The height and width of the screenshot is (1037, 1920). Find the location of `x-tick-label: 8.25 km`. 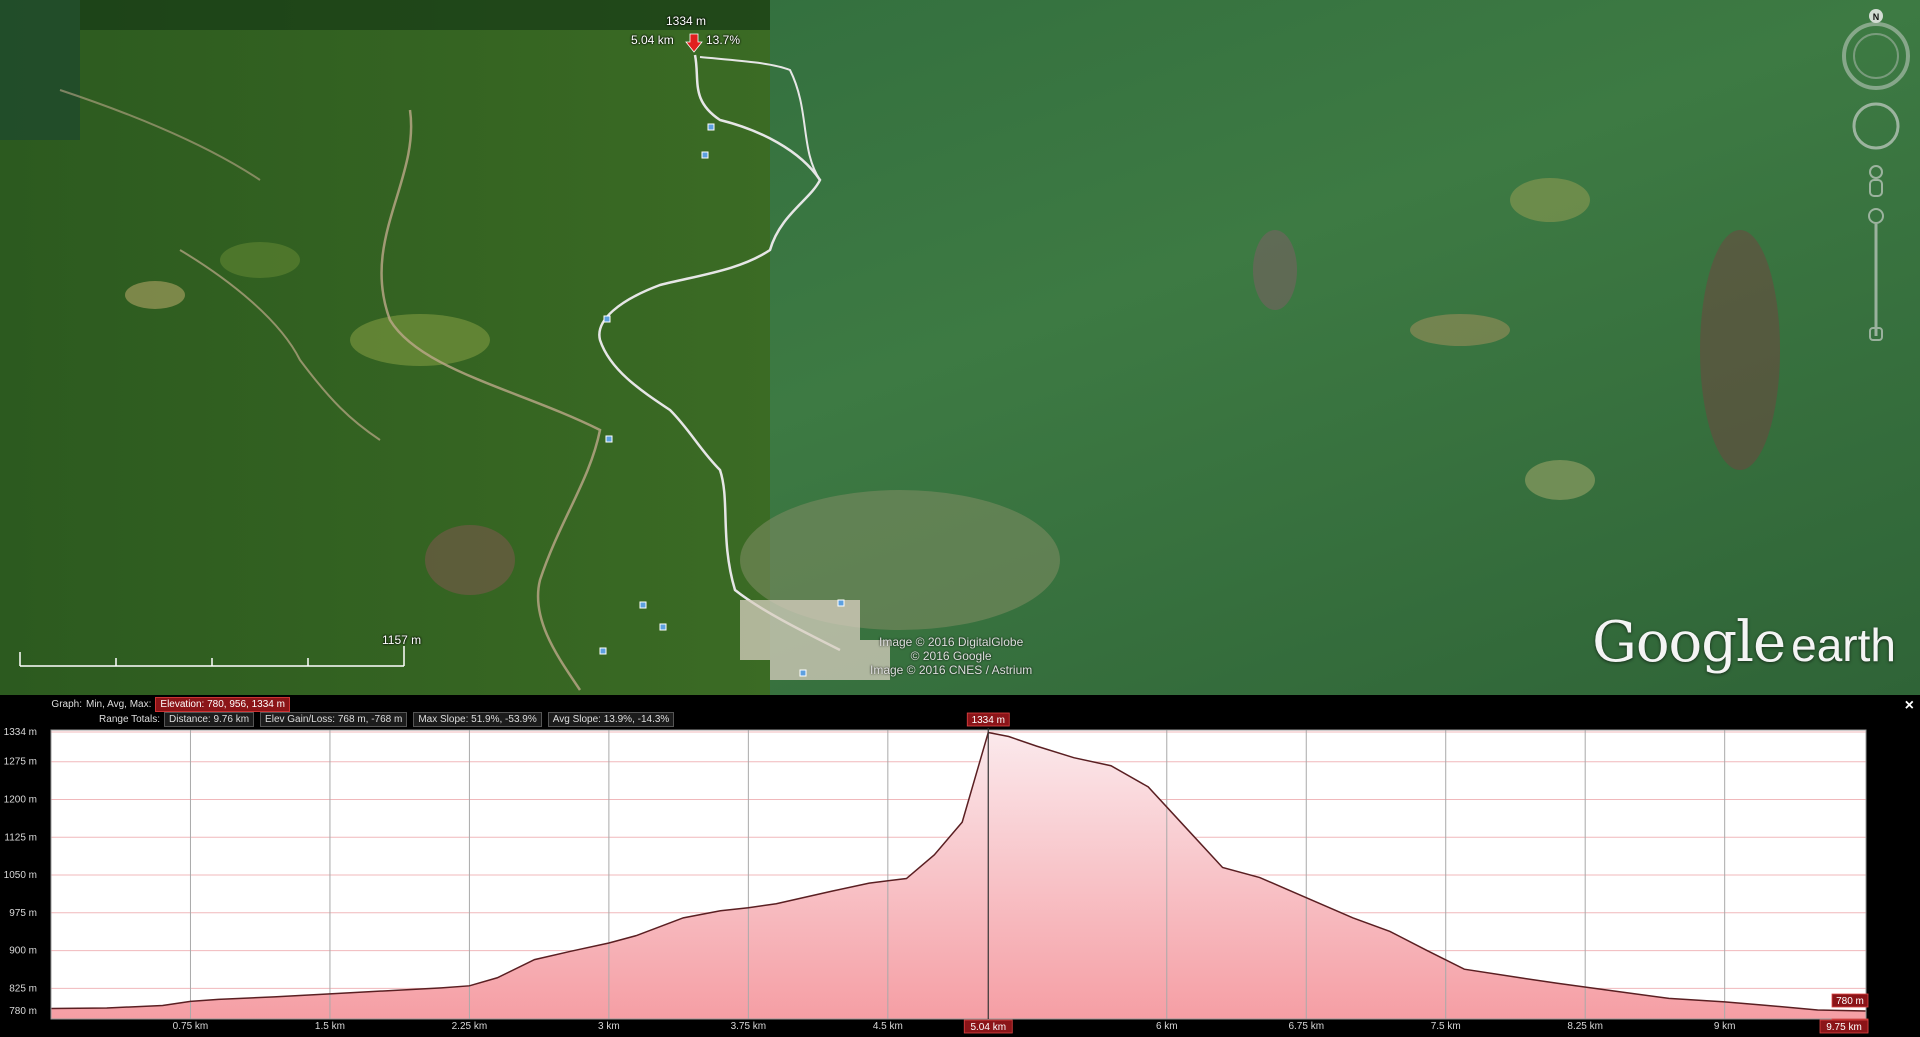

x-tick-label: 8.25 km is located at coordinates (1585, 1026).